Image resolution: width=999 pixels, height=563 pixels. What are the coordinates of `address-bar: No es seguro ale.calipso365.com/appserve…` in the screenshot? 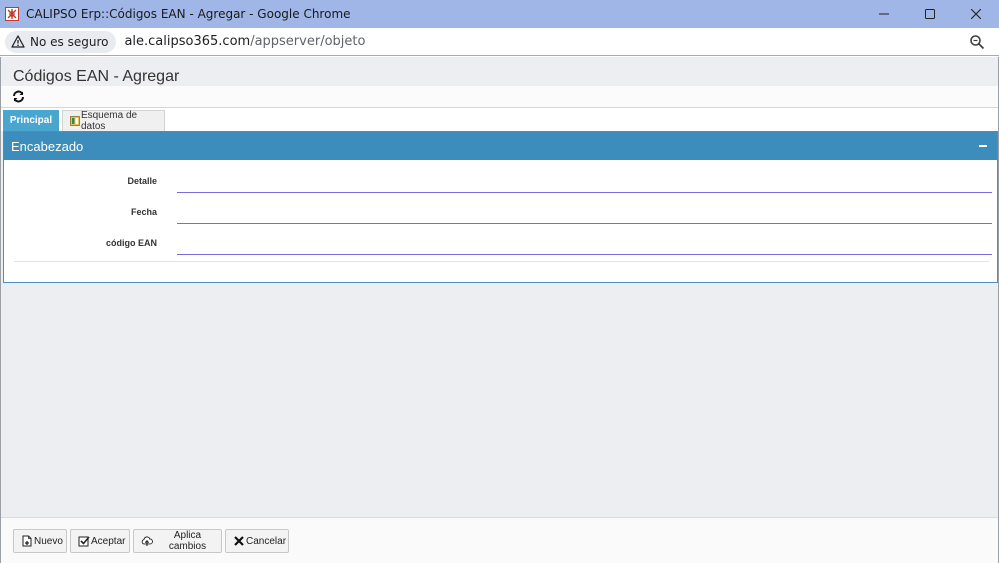 It's located at (499, 42).